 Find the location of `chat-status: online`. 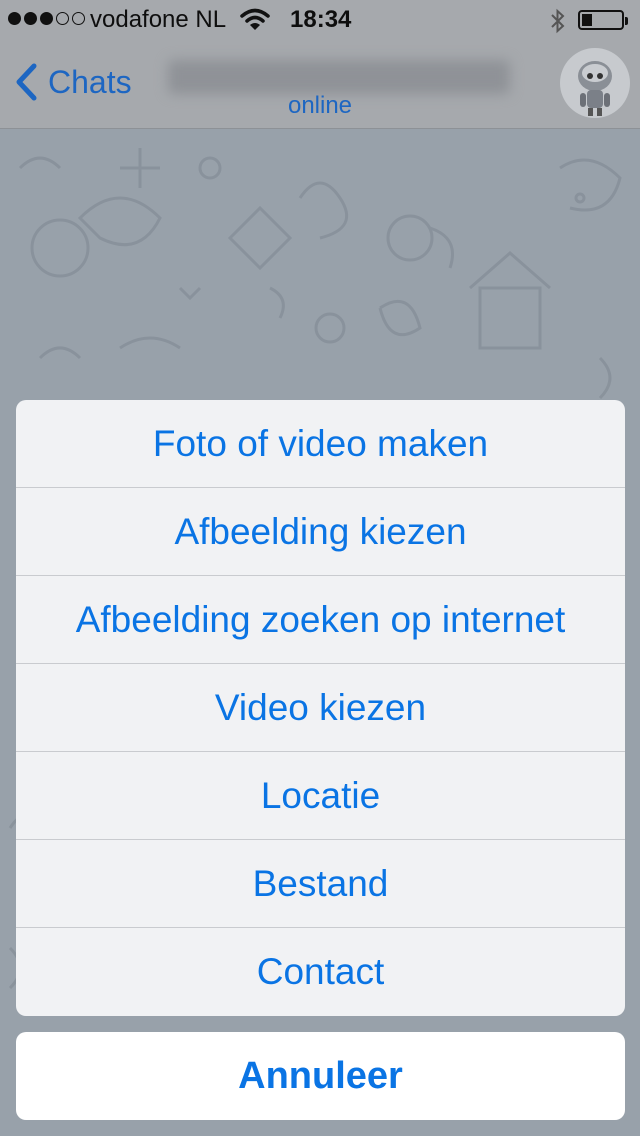

chat-status: online is located at coordinates (320, 105).